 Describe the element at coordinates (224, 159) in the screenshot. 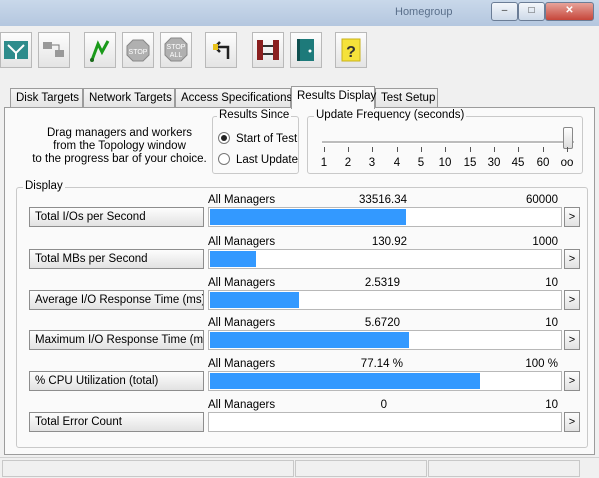

I see `radio-unselected-icon` at that location.